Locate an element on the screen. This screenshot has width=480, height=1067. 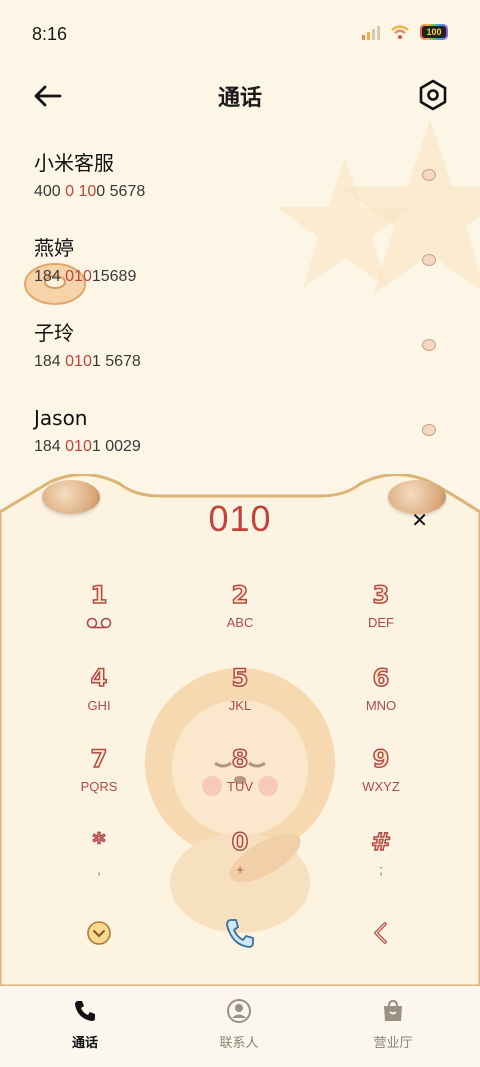
tab-label: 营业厅 is located at coordinates (393, 1043).